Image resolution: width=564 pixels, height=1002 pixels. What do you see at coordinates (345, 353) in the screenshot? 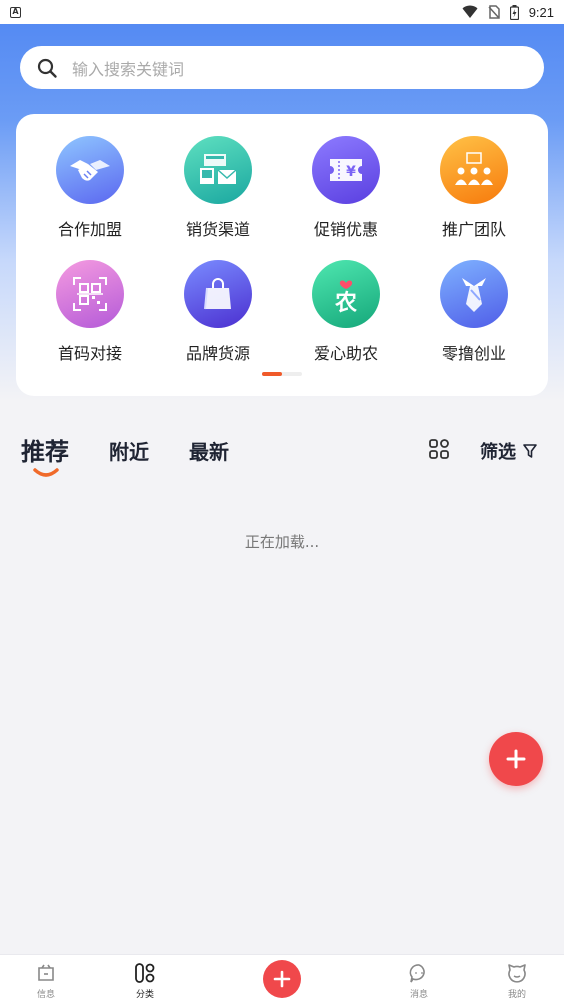
I see `category-label: 爱心助农` at bounding box center [345, 353].